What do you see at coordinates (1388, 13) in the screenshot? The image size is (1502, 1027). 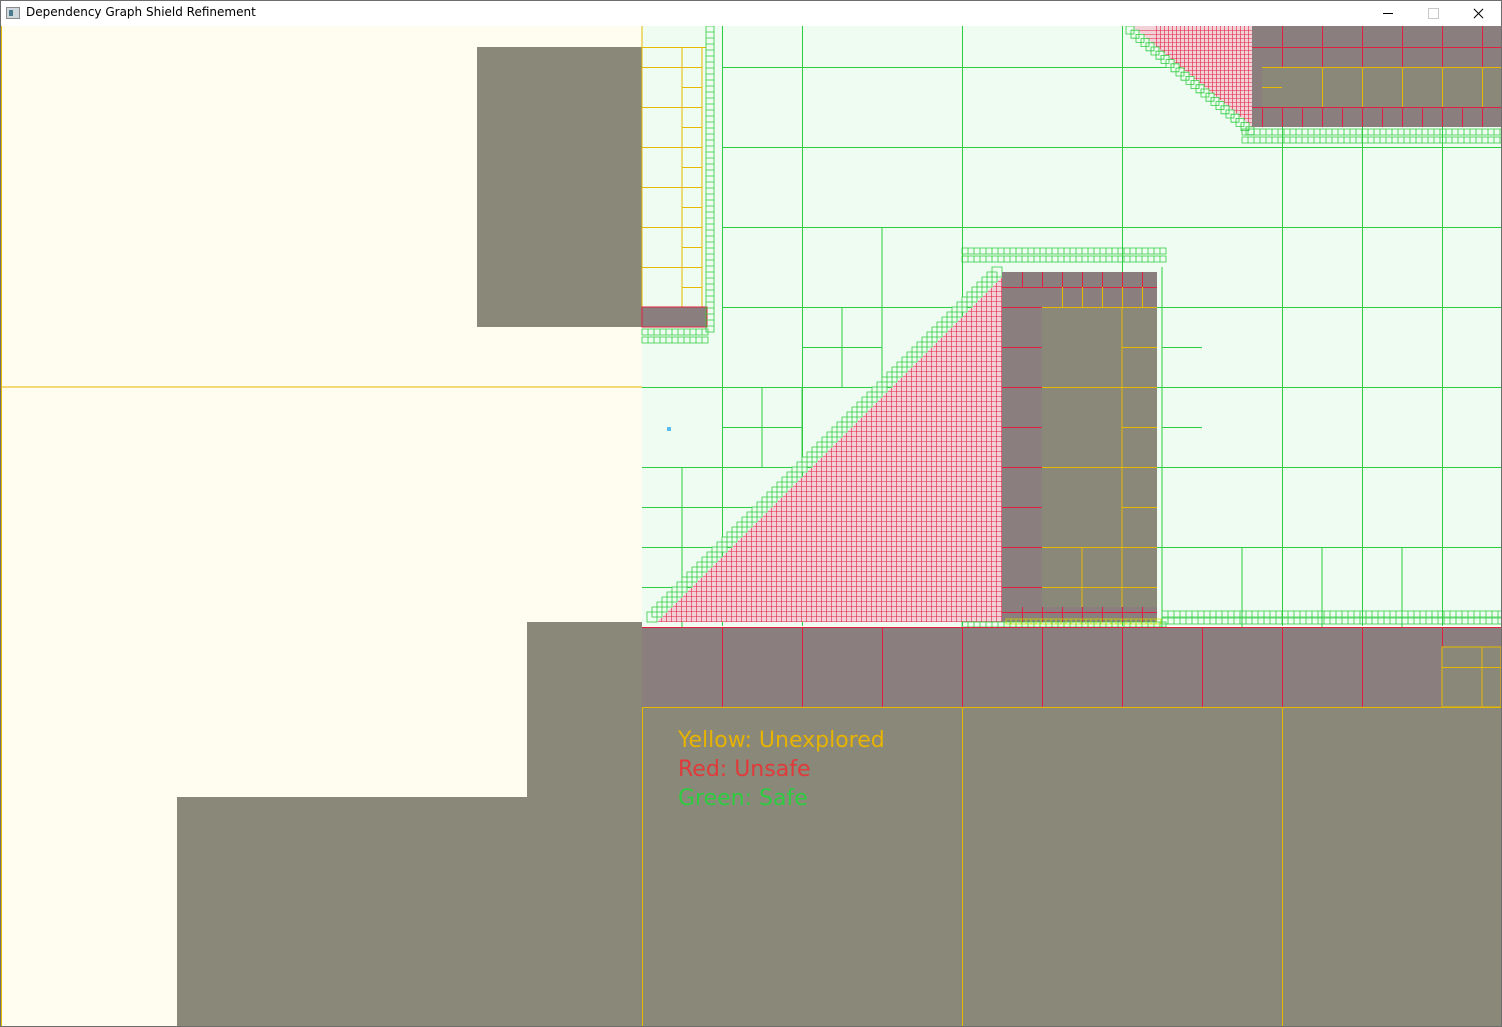 I see `minimize-button` at bounding box center [1388, 13].